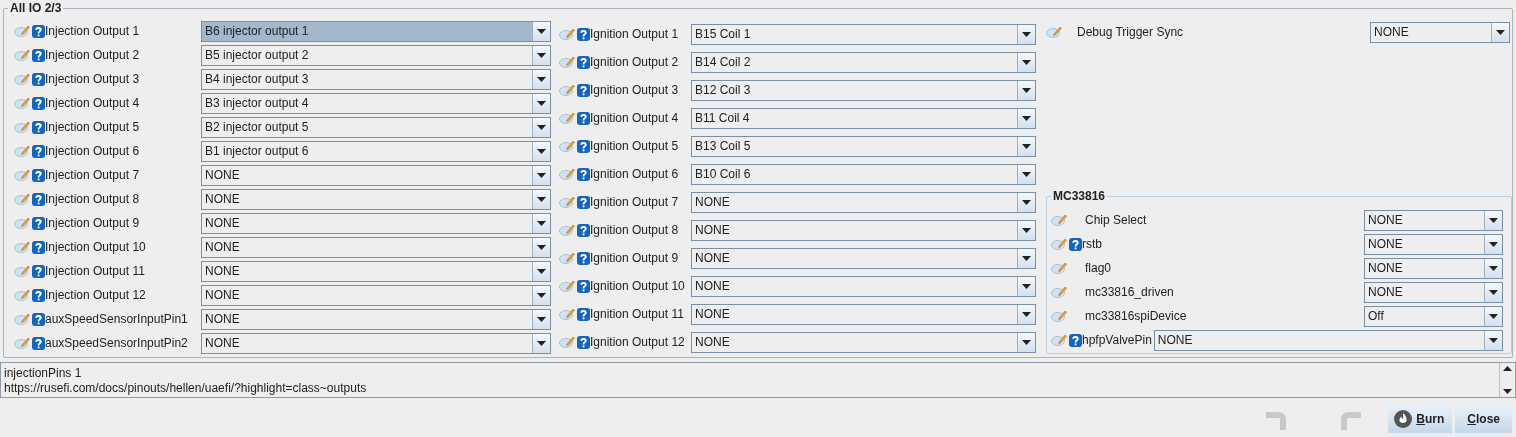  I want to click on field-label: Ignition Output 4, so click(635, 118).